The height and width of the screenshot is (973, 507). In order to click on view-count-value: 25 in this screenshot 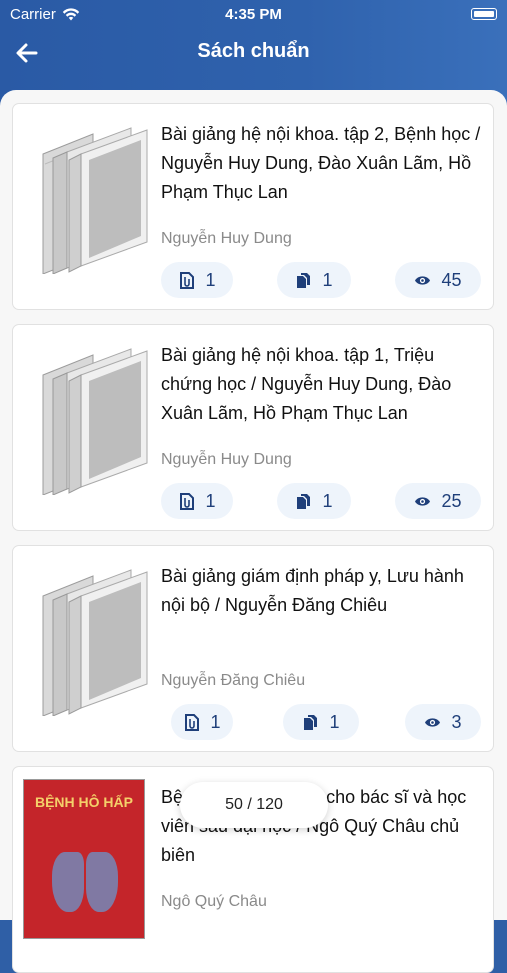, I will do `click(451, 500)`.